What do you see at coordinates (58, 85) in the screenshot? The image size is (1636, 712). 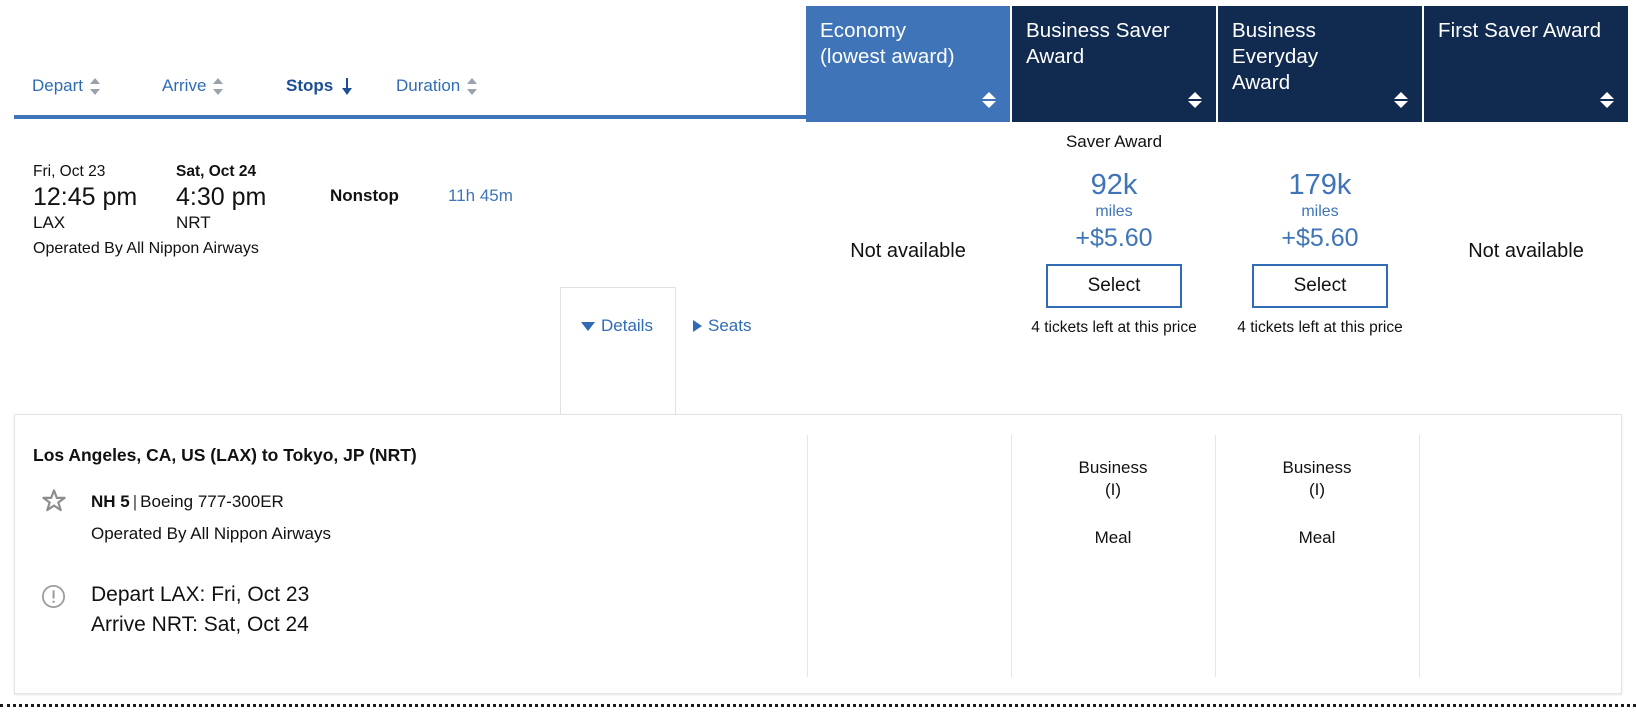 I see `sort-button-label: Depart` at bounding box center [58, 85].